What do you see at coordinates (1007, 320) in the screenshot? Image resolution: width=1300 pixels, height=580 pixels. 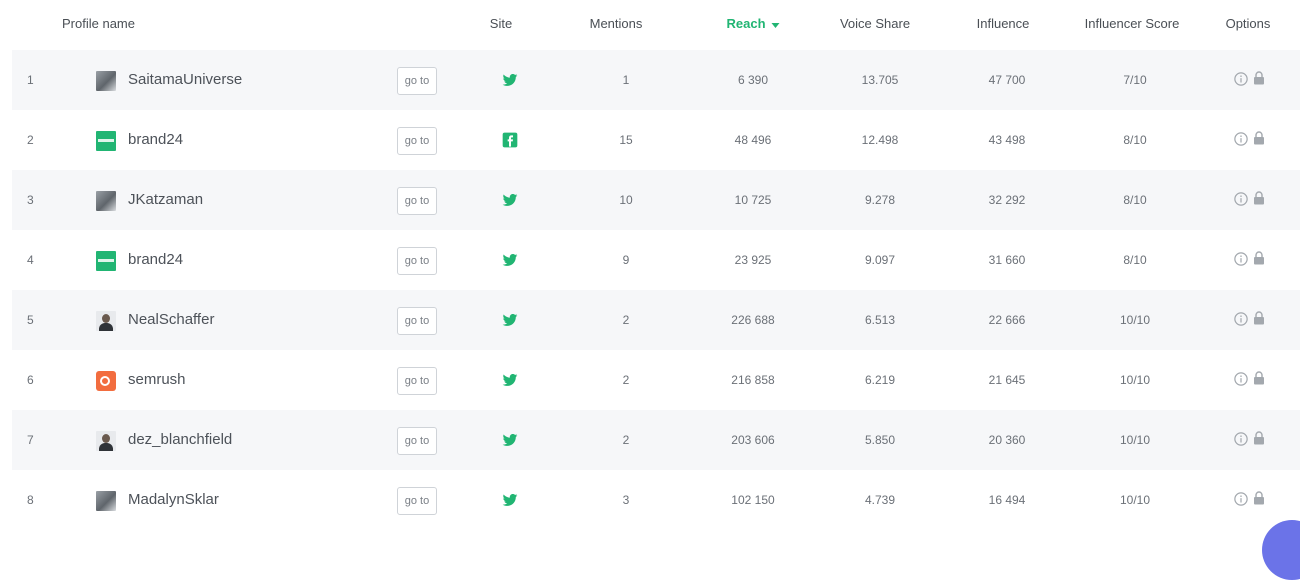 I see `influence-value: 22 666` at bounding box center [1007, 320].